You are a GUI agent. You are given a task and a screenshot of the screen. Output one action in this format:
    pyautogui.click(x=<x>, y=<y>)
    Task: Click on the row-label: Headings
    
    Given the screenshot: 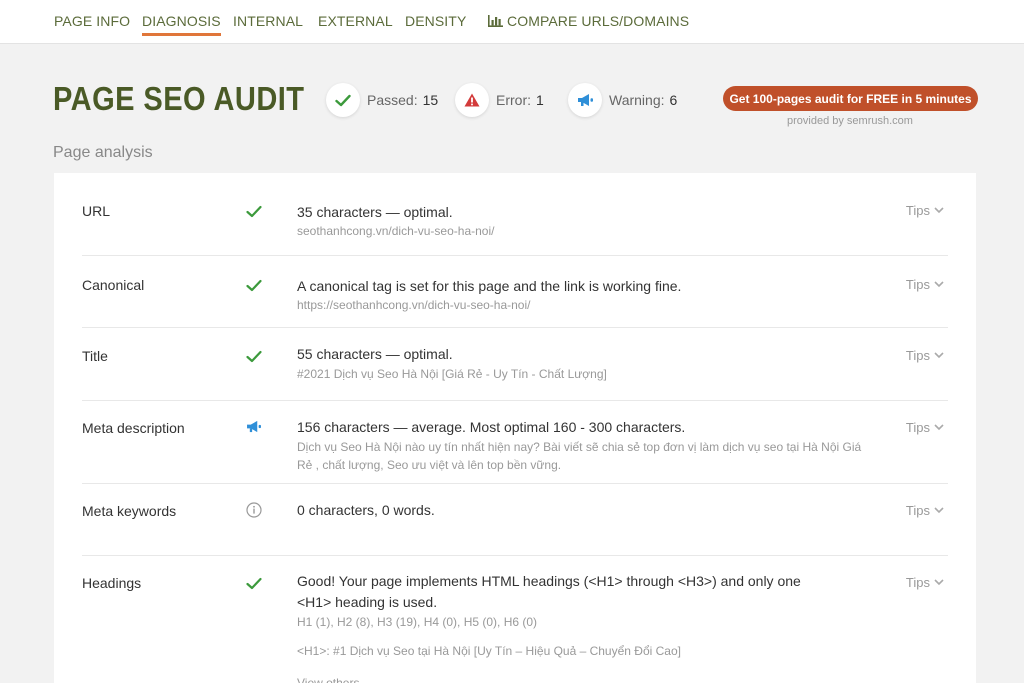 What is the action you would take?
    pyautogui.click(x=112, y=583)
    